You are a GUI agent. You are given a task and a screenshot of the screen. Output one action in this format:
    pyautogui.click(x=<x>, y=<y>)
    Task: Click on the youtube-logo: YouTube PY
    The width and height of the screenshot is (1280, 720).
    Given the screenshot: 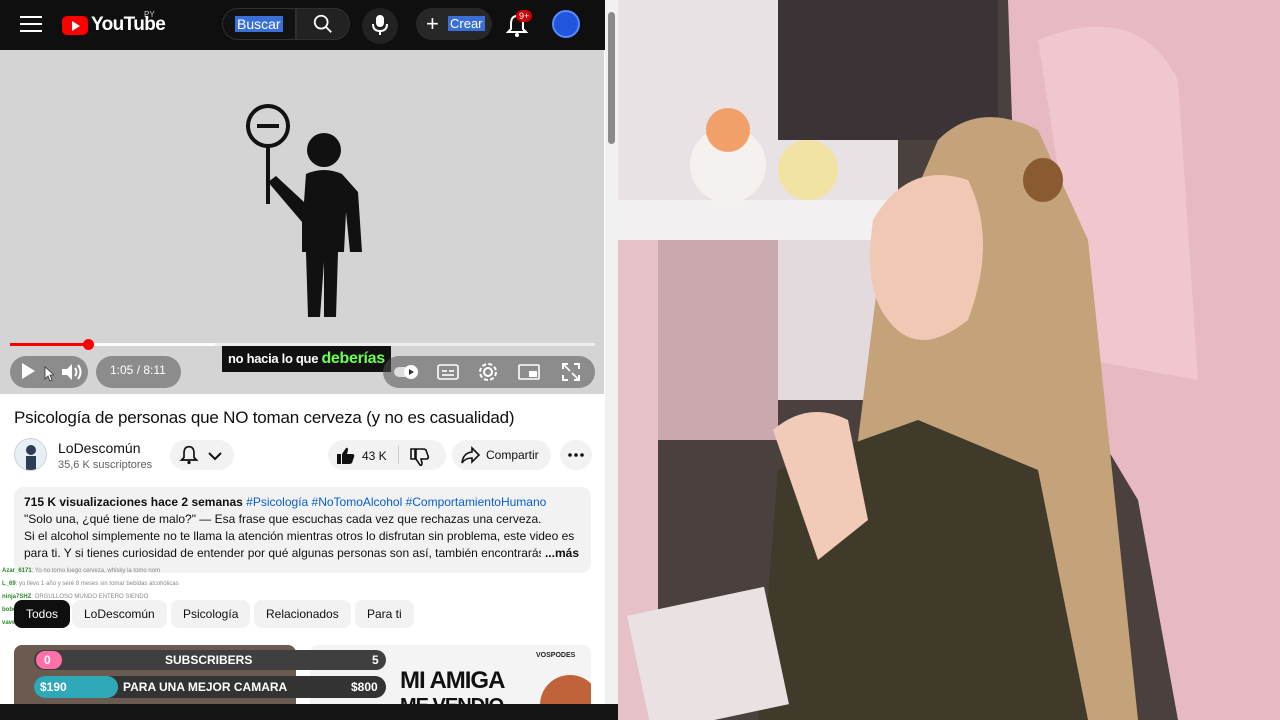 What is the action you would take?
    pyautogui.click(x=114, y=23)
    